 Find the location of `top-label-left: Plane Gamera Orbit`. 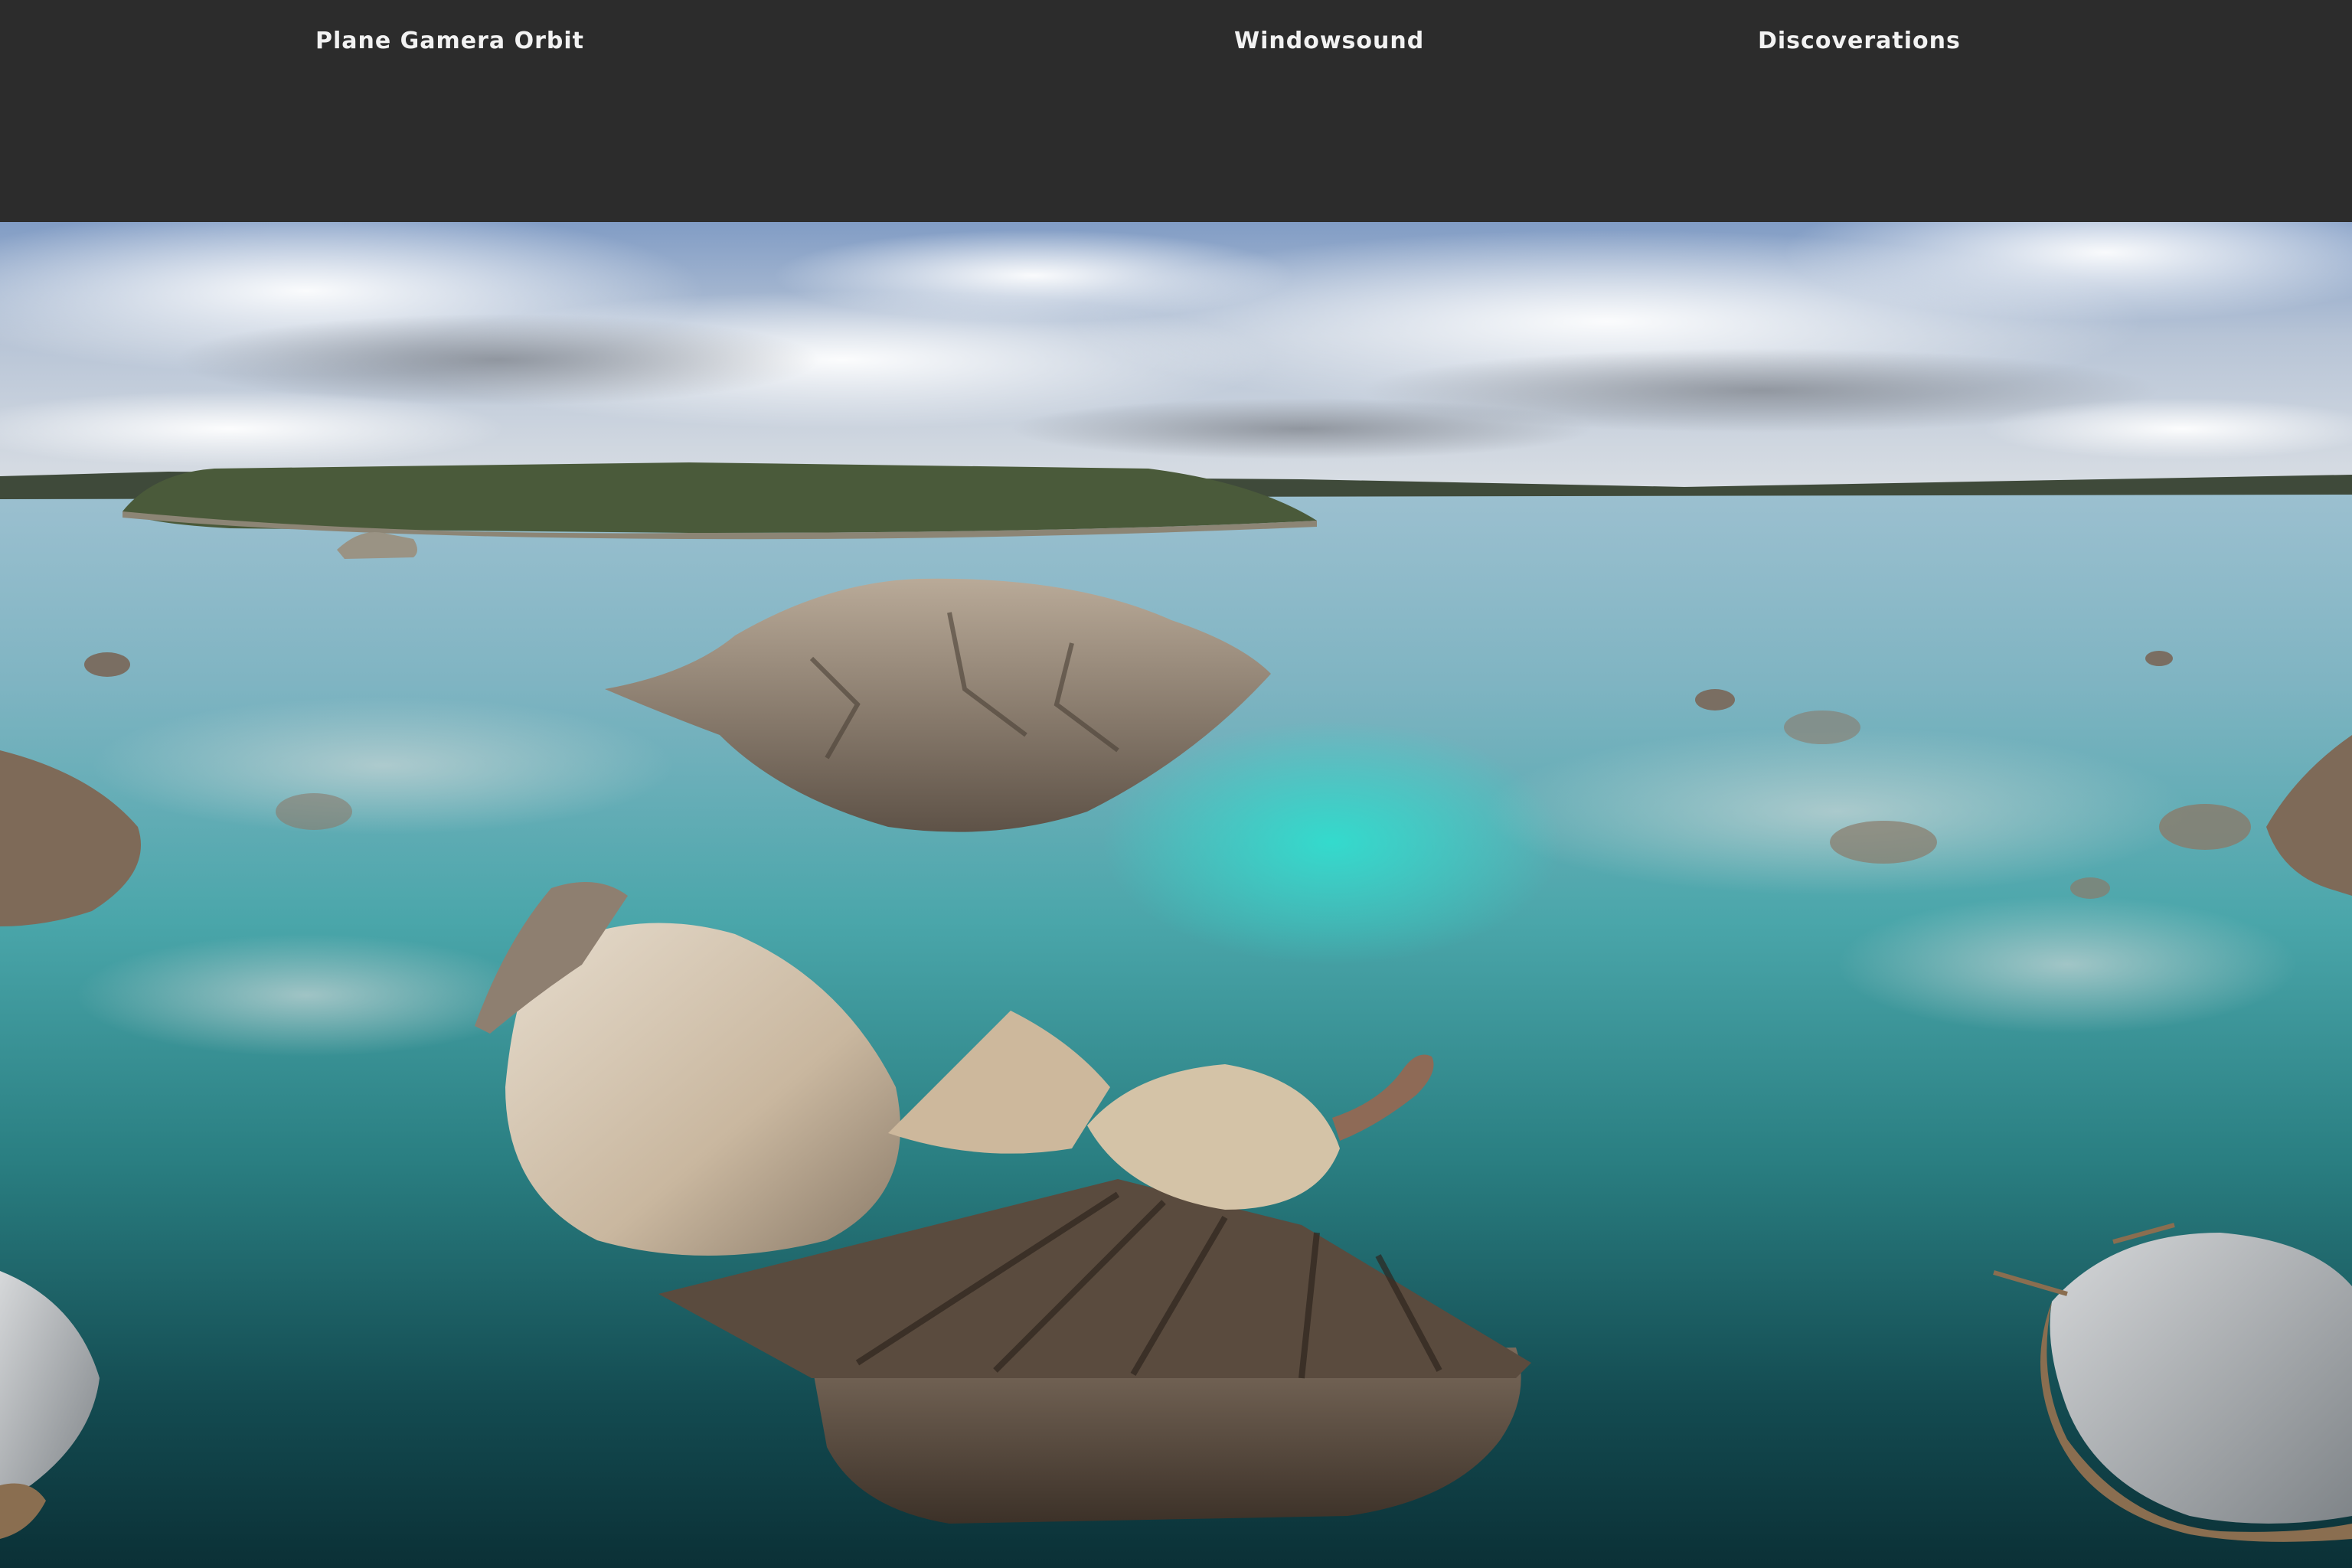

top-label-left: Plane Gamera Orbit is located at coordinates (449, 41).